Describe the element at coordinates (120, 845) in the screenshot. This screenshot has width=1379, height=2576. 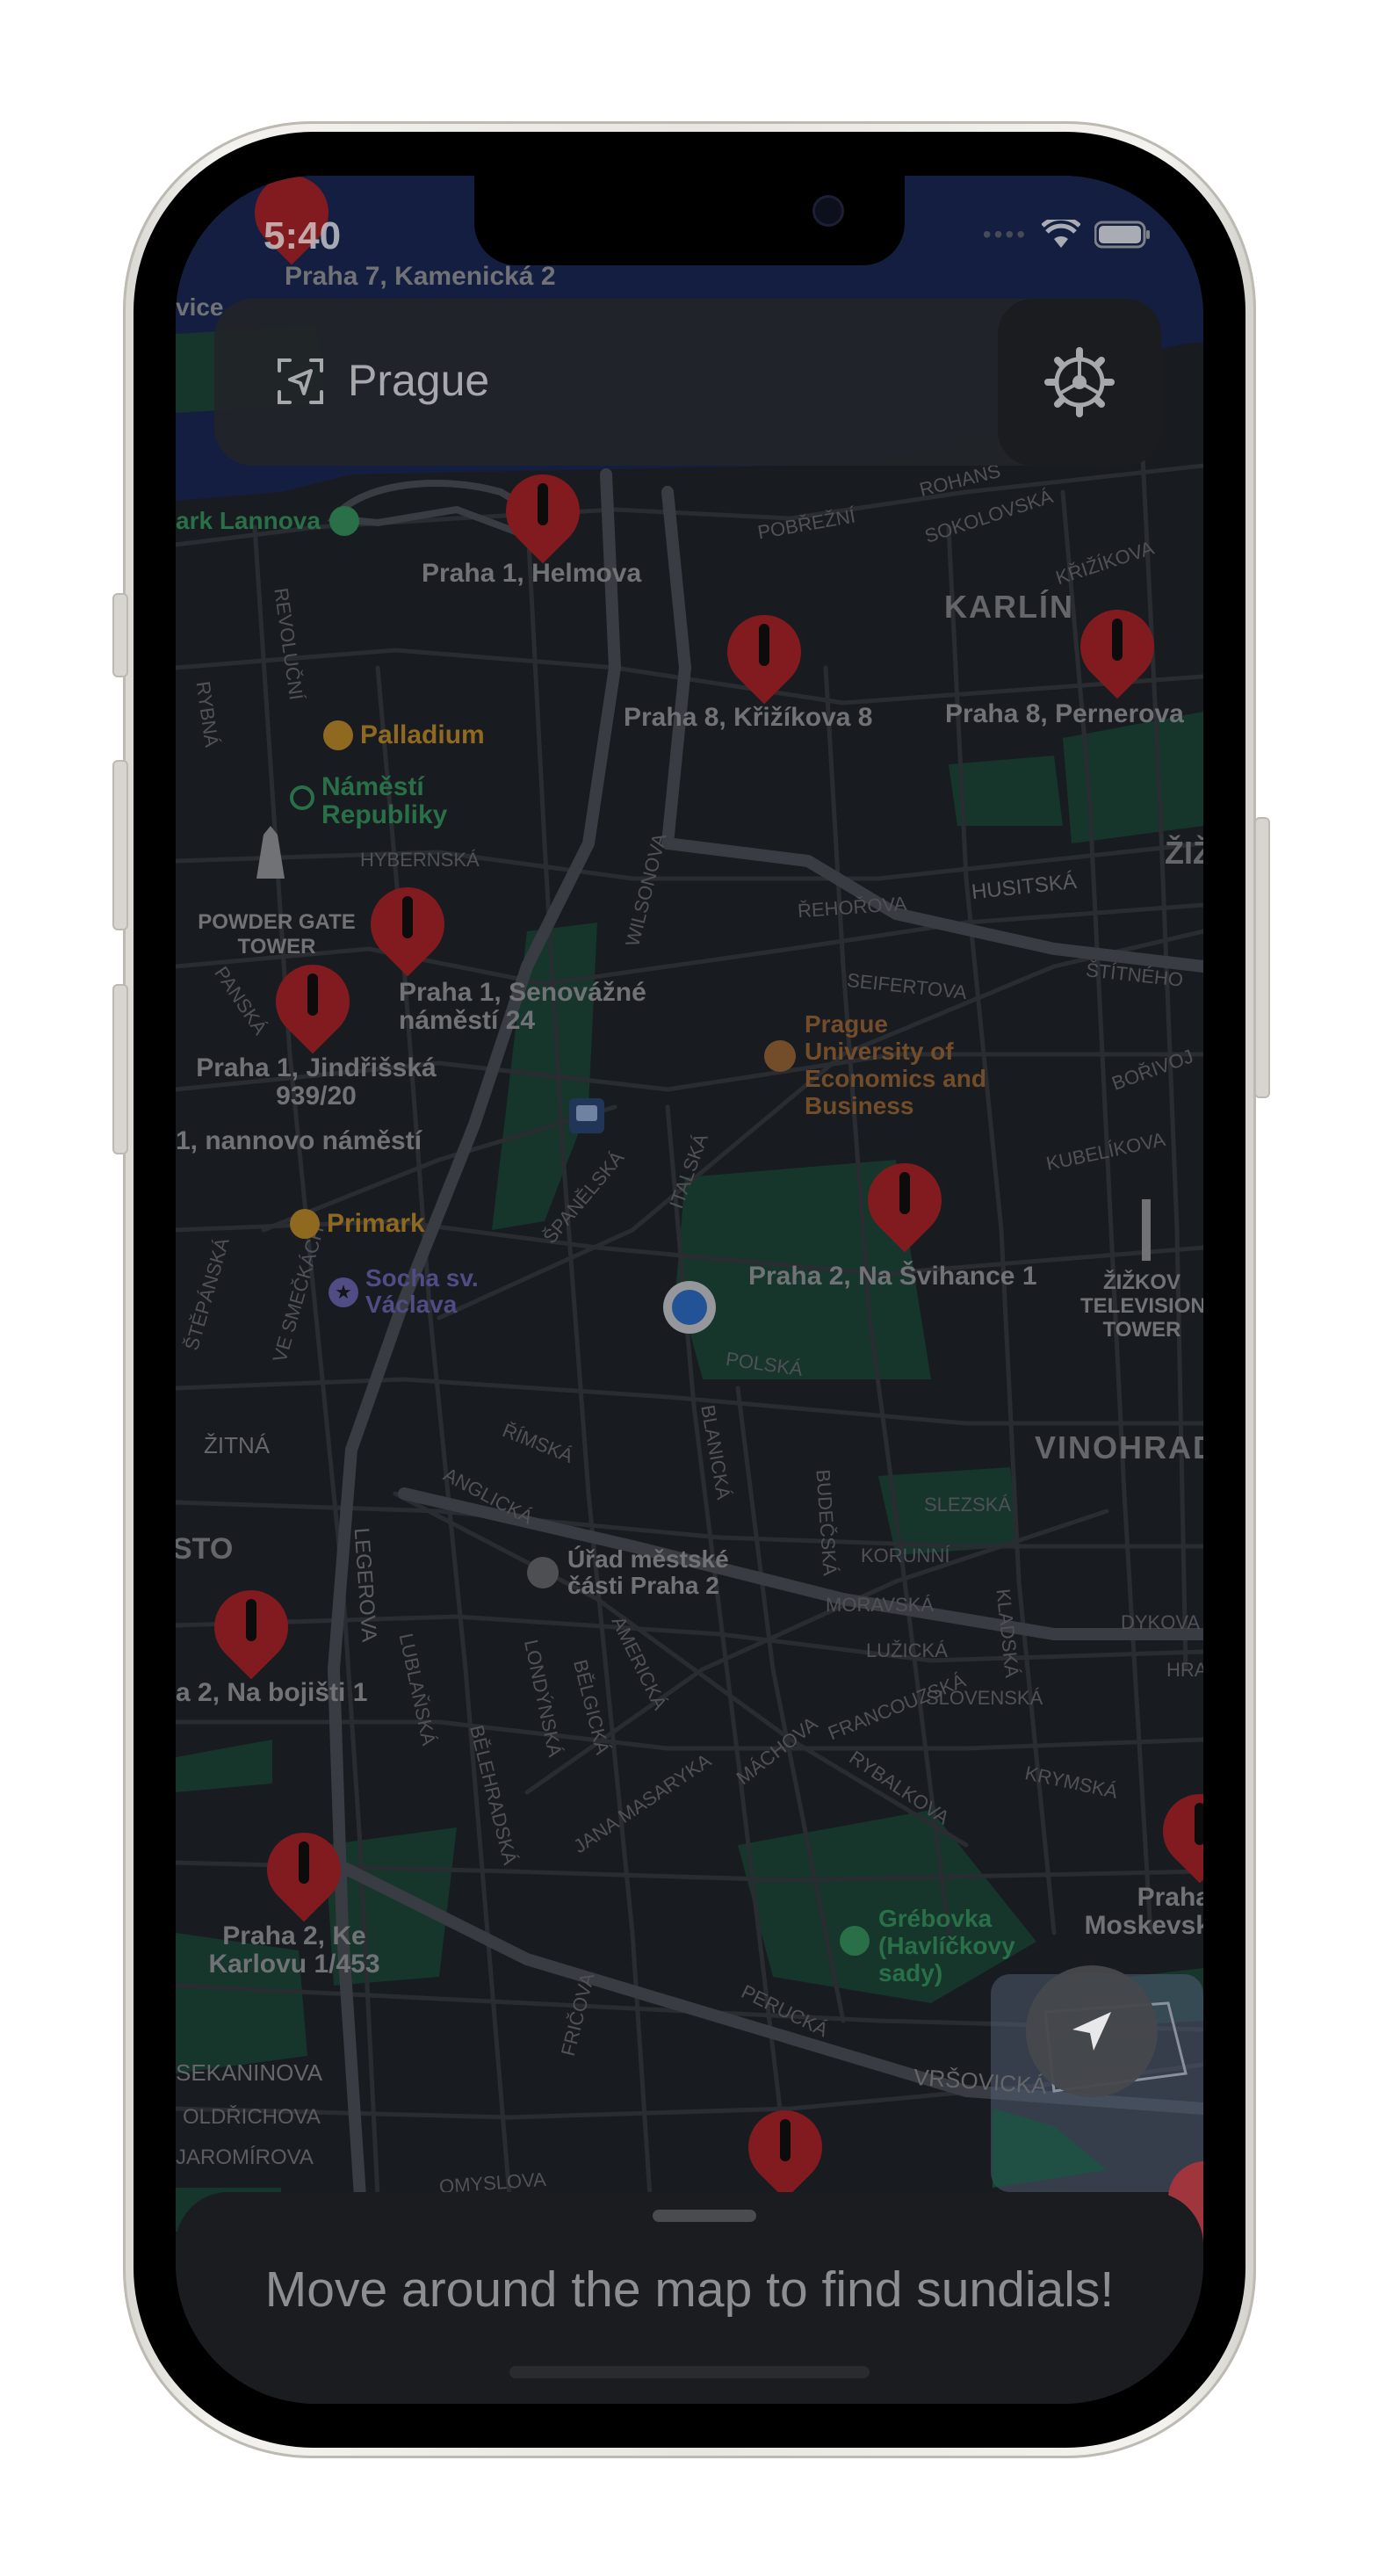
I see `volume-up-button` at that location.